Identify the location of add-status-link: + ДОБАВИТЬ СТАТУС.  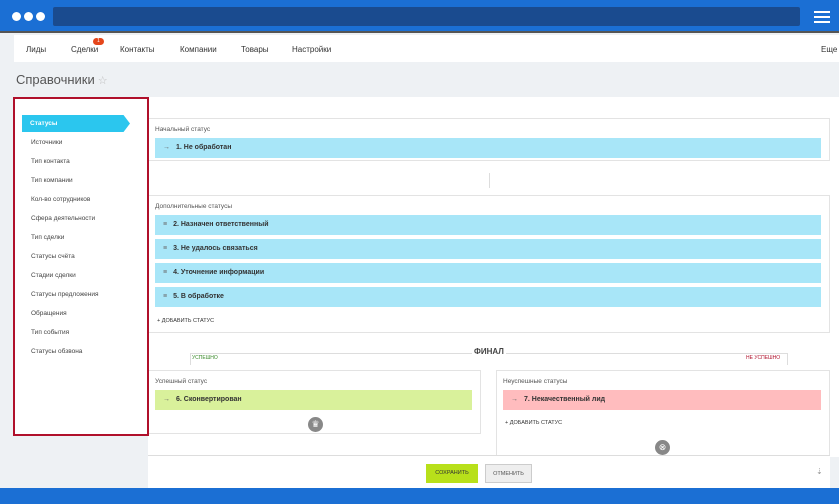
(185, 321).